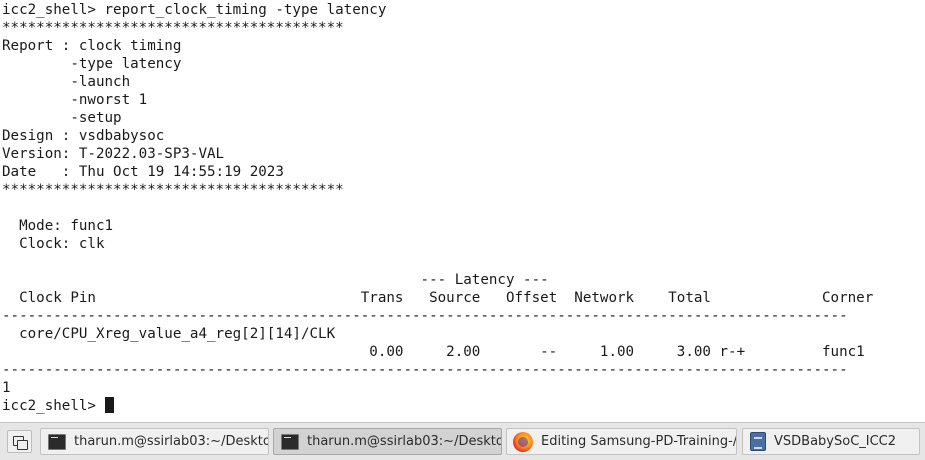 The height and width of the screenshot is (460, 925). What do you see at coordinates (433, 352) in the screenshot?
I see `terminal-line: 0.00 2.00 -- 1.00 3.00 r-+ func1` at bounding box center [433, 352].